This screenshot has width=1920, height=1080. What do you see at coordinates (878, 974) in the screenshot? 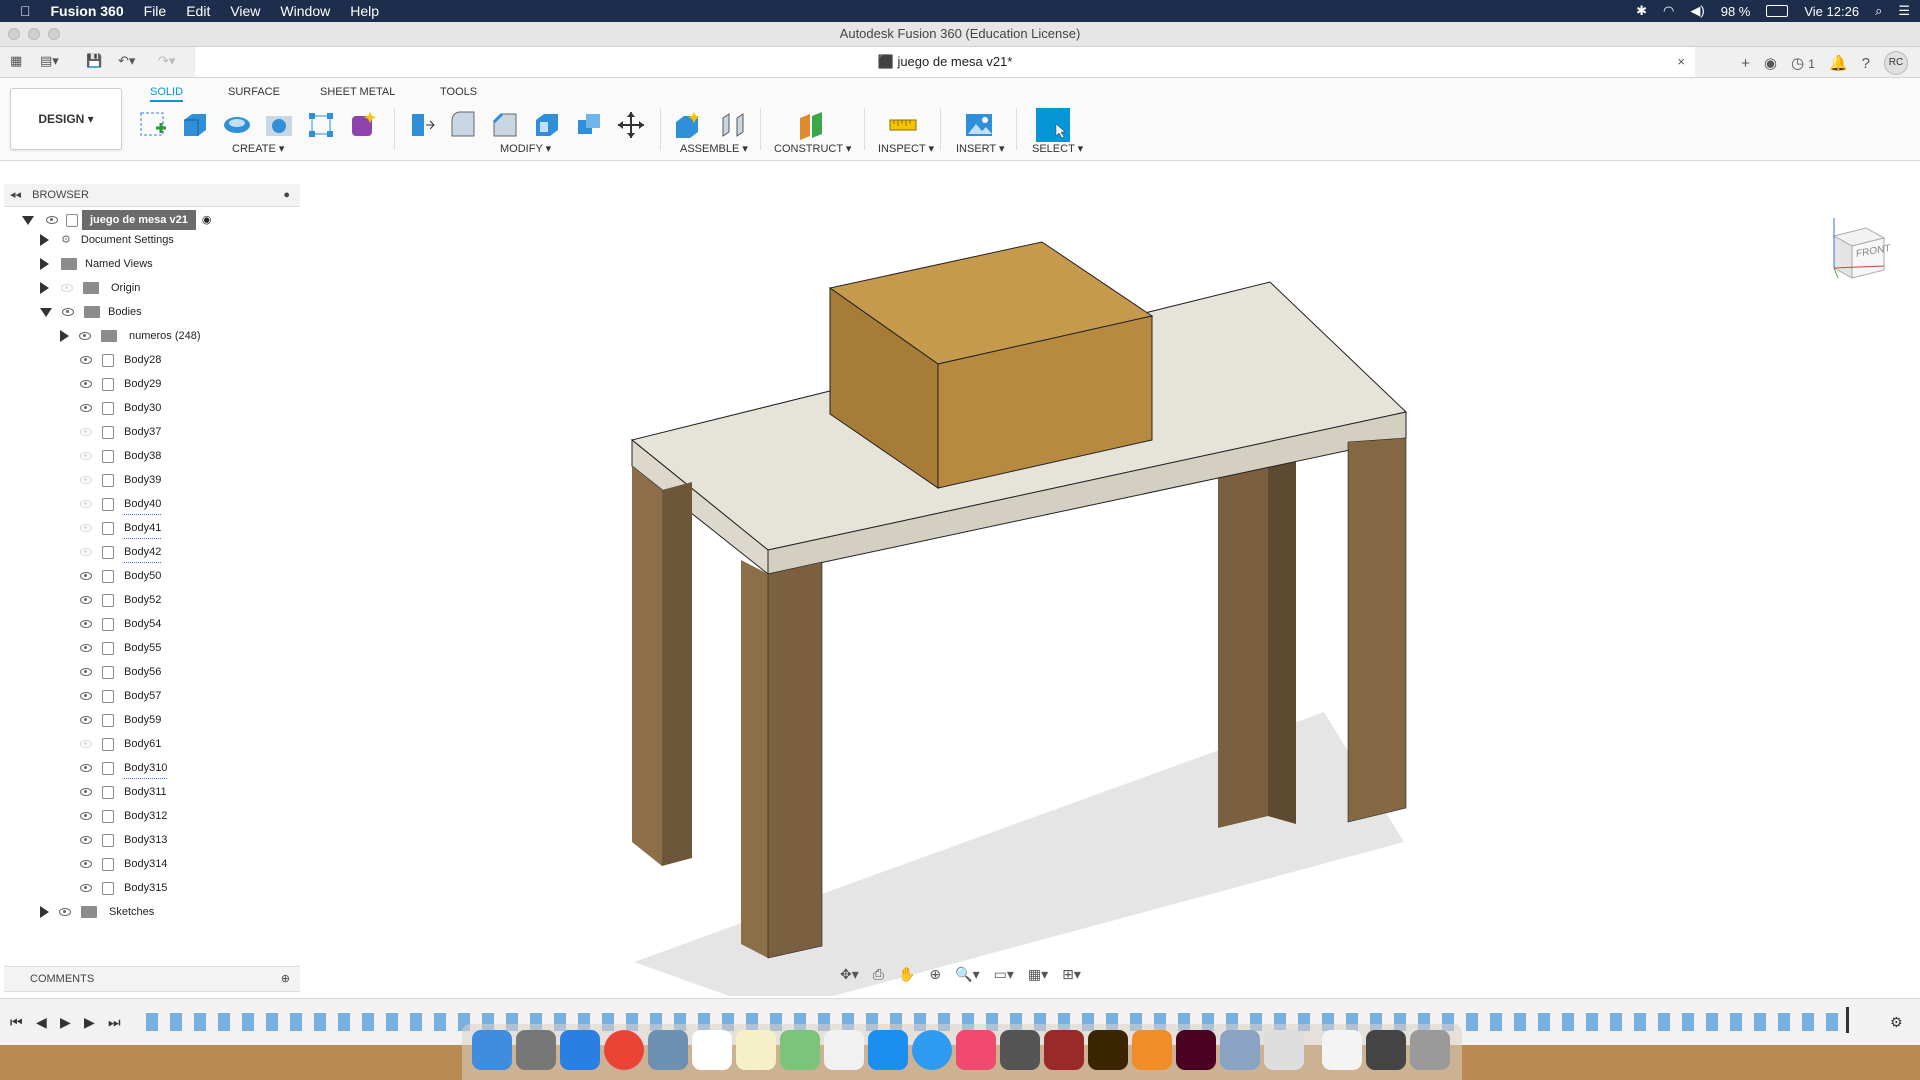
I see `look-at-icon: ⎙` at bounding box center [878, 974].